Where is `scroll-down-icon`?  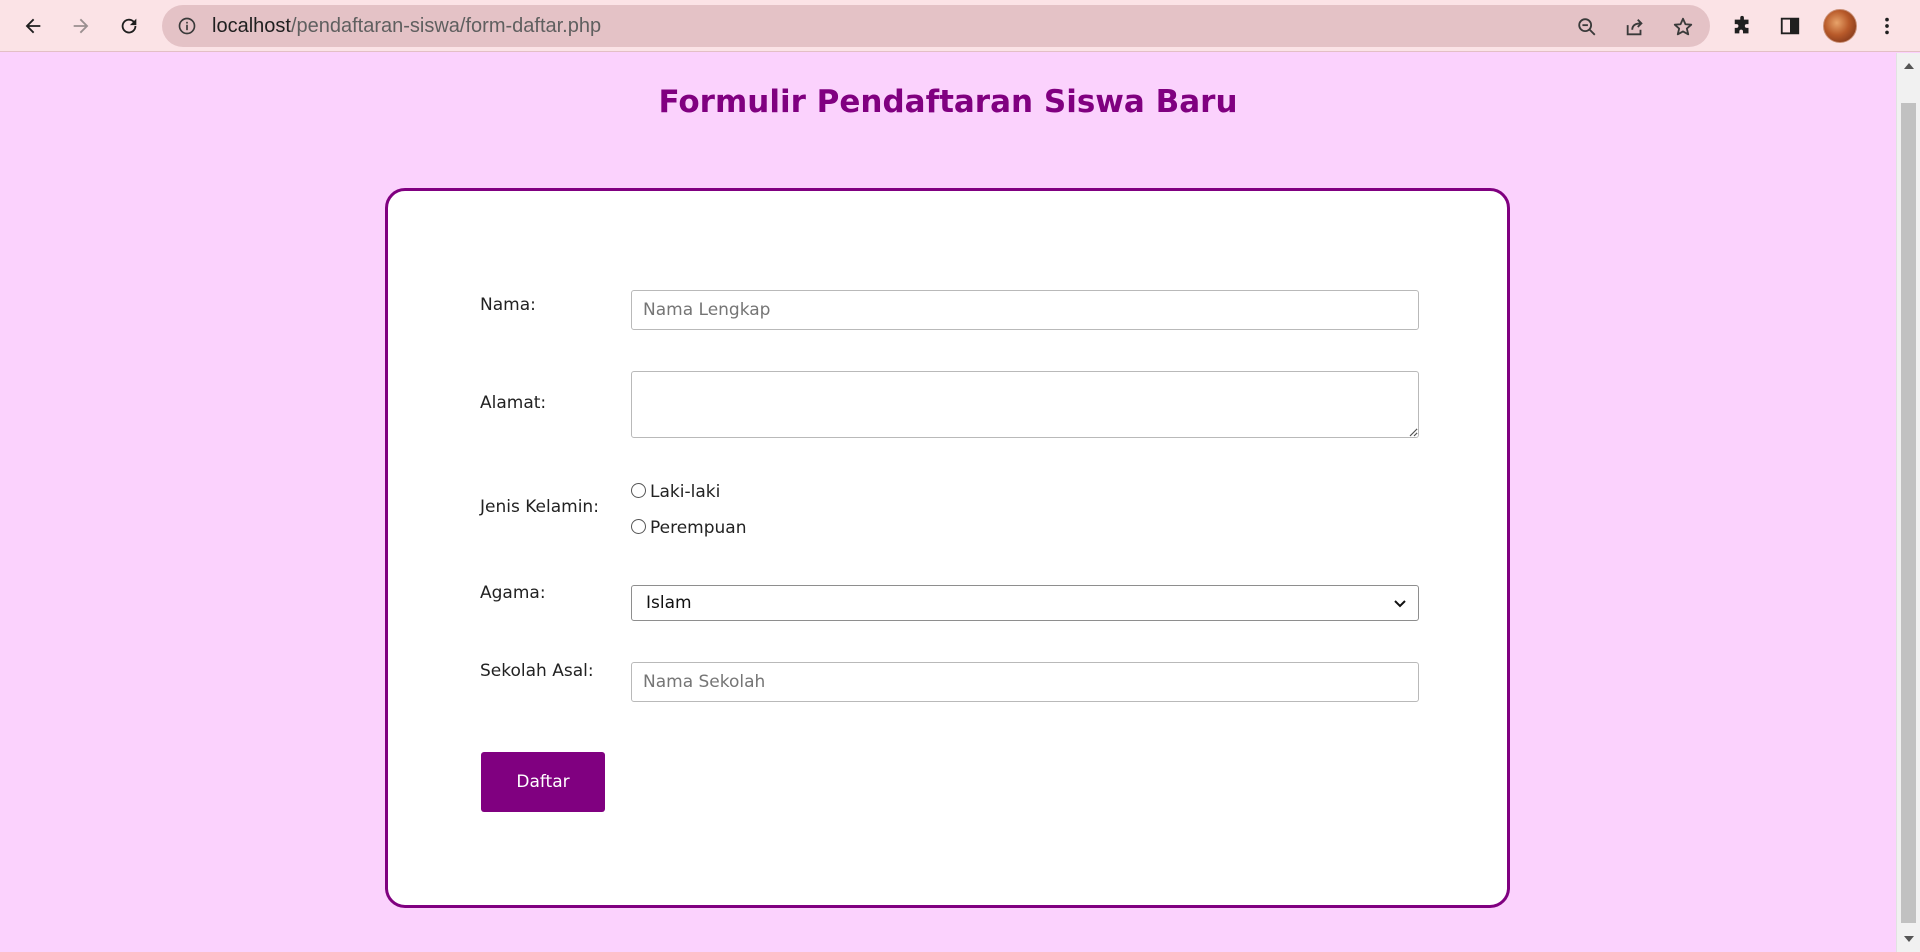
scroll-down-icon is located at coordinates (1909, 939).